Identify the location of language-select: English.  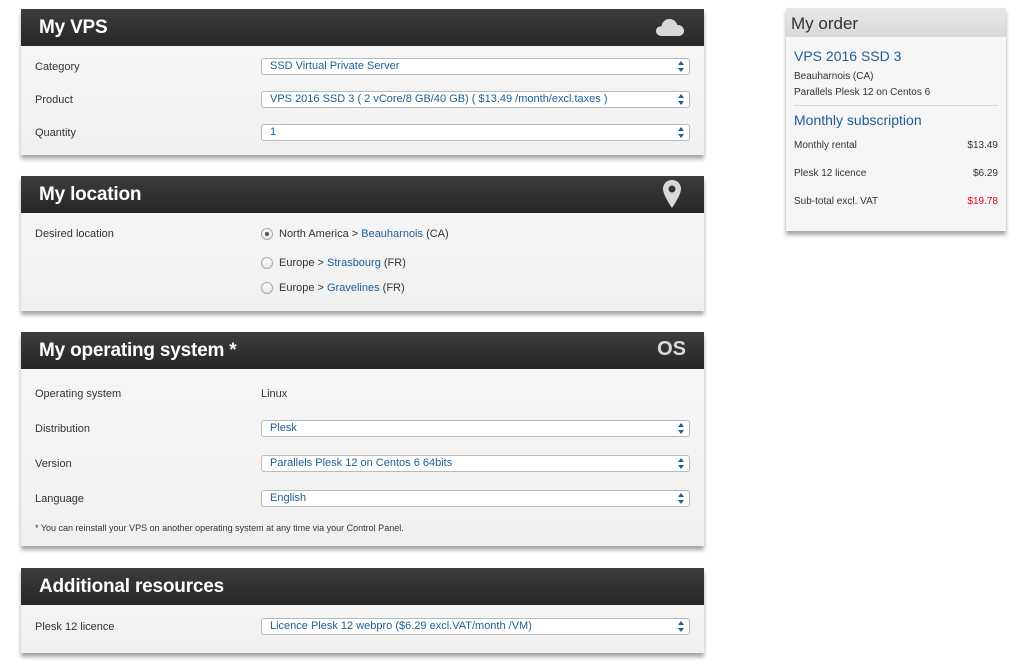
(475, 498).